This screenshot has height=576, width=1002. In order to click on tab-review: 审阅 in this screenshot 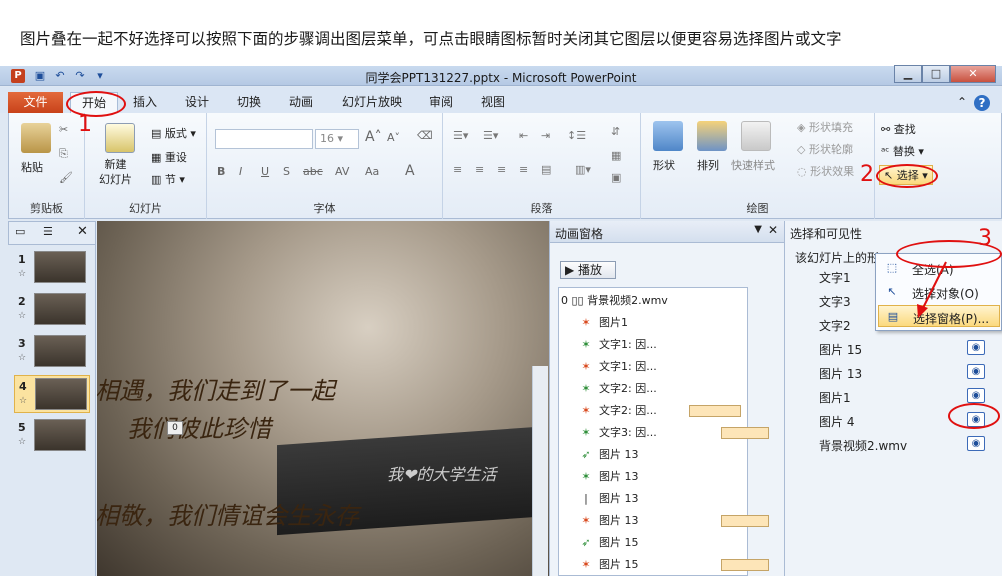, I will do `click(441, 102)`.